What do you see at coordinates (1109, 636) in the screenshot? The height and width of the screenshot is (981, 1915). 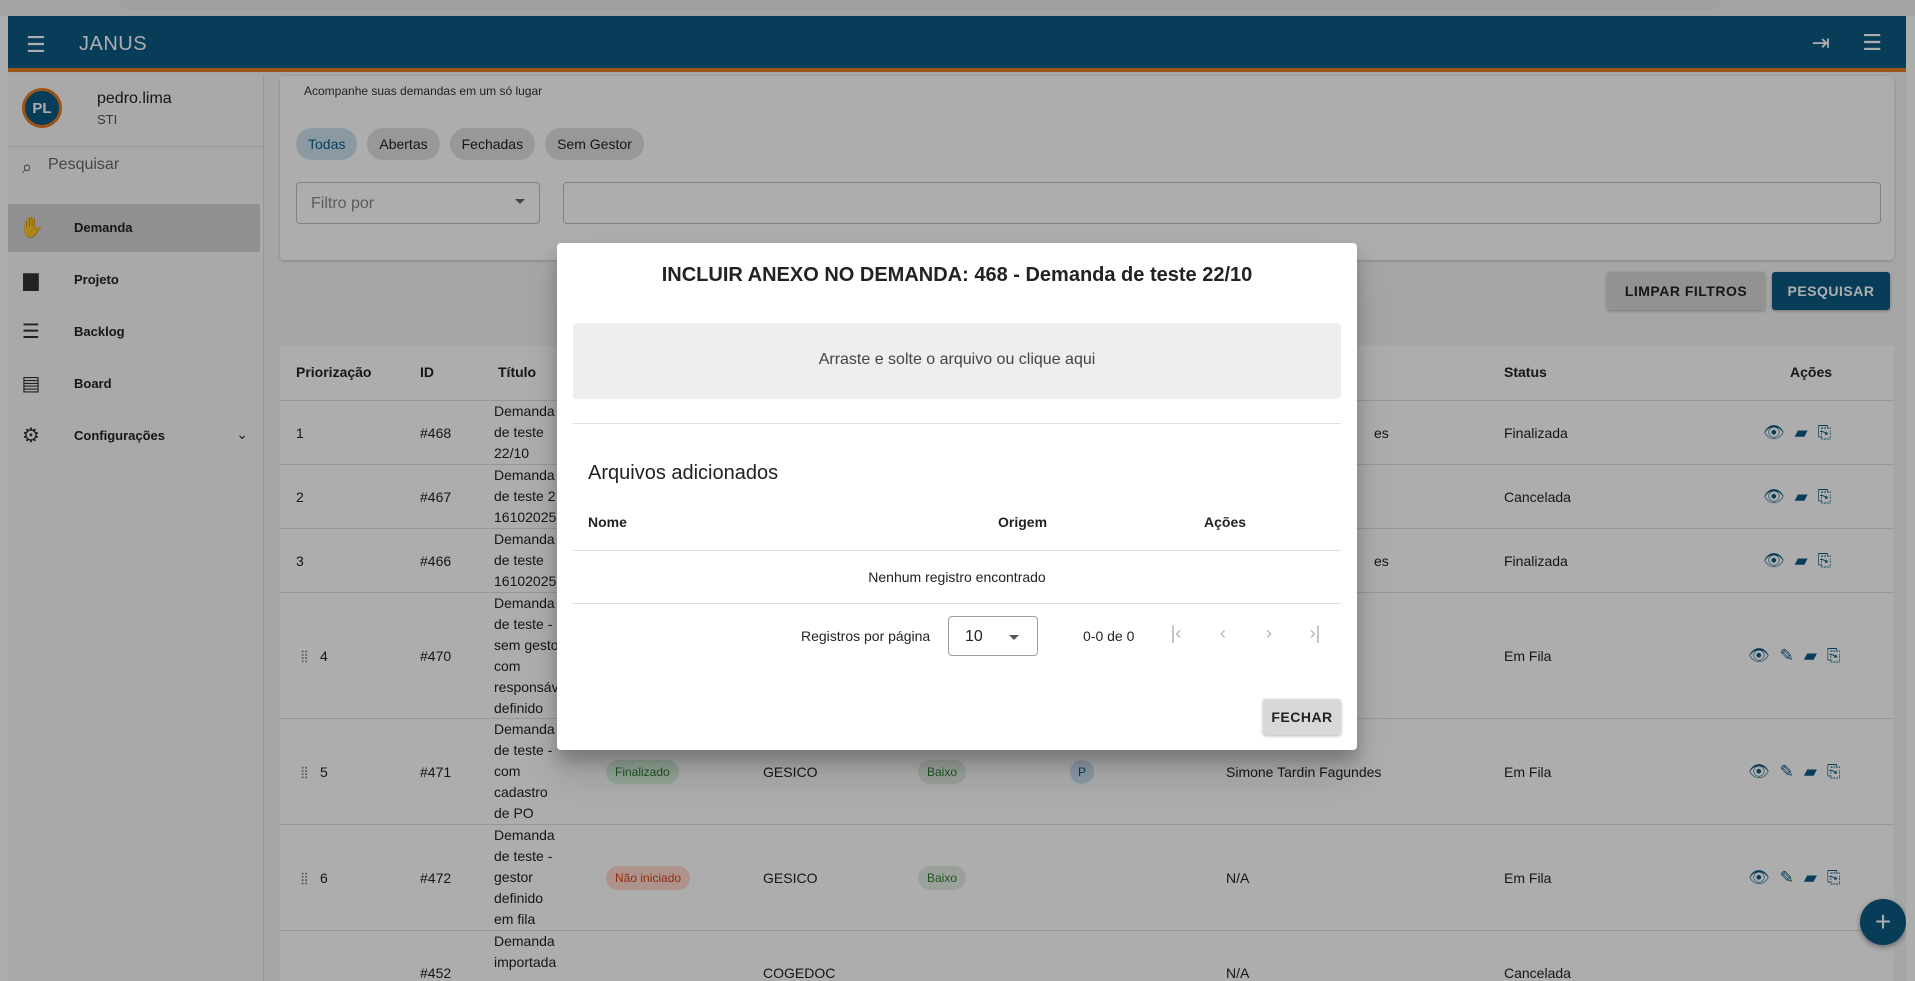 I see `page-range: 0-0 de 0` at bounding box center [1109, 636].